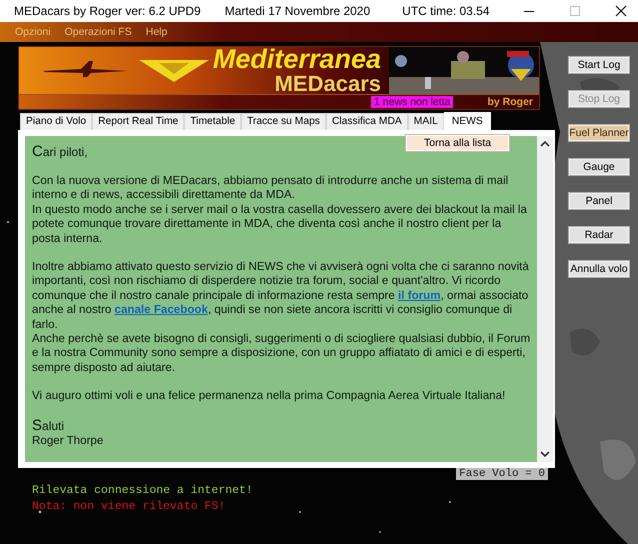 Image resolution: width=638 pixels, height=544 pixels. I want to click on window-title: MEDacars by Roger ver: 6.2 UPD9, so click(107, 11).